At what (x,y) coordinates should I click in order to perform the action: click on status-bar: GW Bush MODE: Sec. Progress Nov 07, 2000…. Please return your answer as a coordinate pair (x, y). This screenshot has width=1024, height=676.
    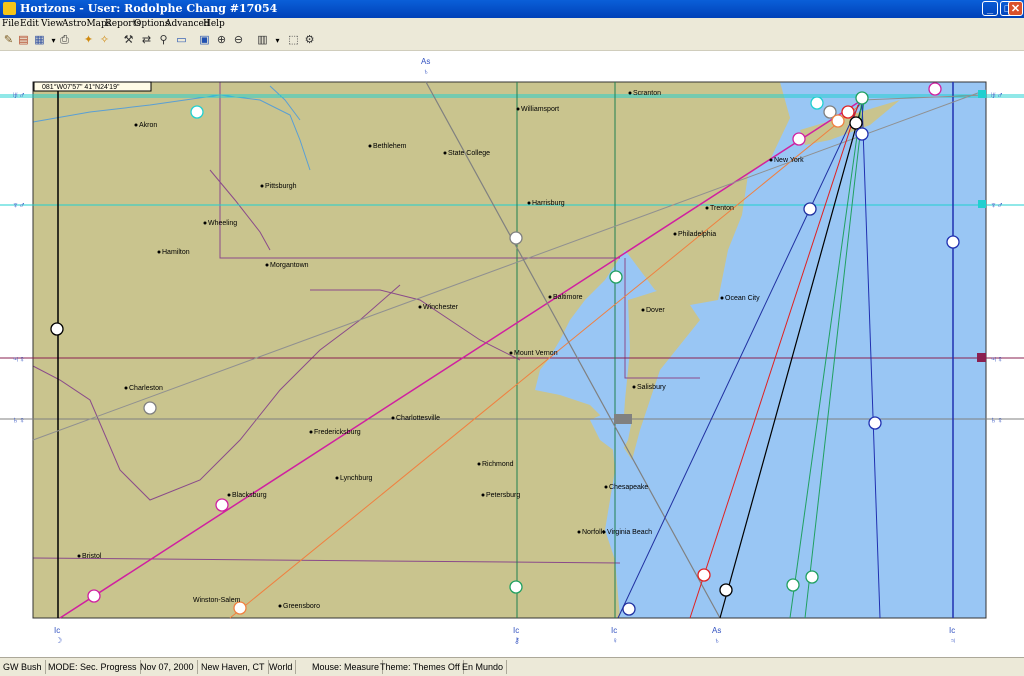
    Looking at the image, I should click on (512, 666).